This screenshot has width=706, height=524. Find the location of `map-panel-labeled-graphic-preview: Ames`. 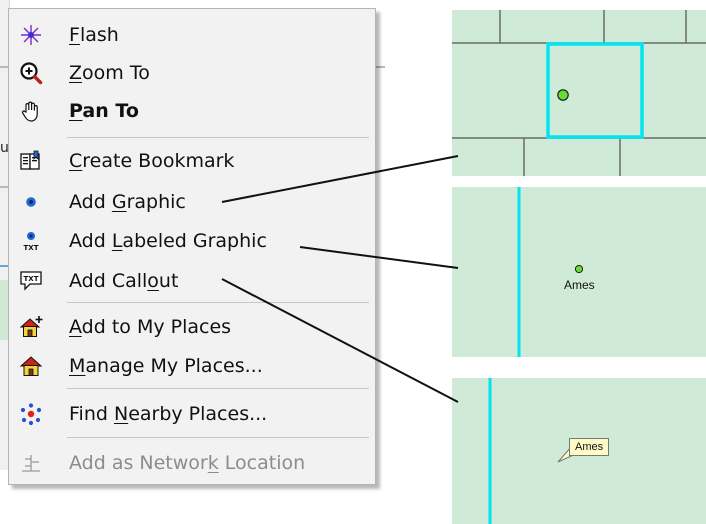

map-panel-labeled-graphic-preview: Ames is located at coordinates (579, 272).